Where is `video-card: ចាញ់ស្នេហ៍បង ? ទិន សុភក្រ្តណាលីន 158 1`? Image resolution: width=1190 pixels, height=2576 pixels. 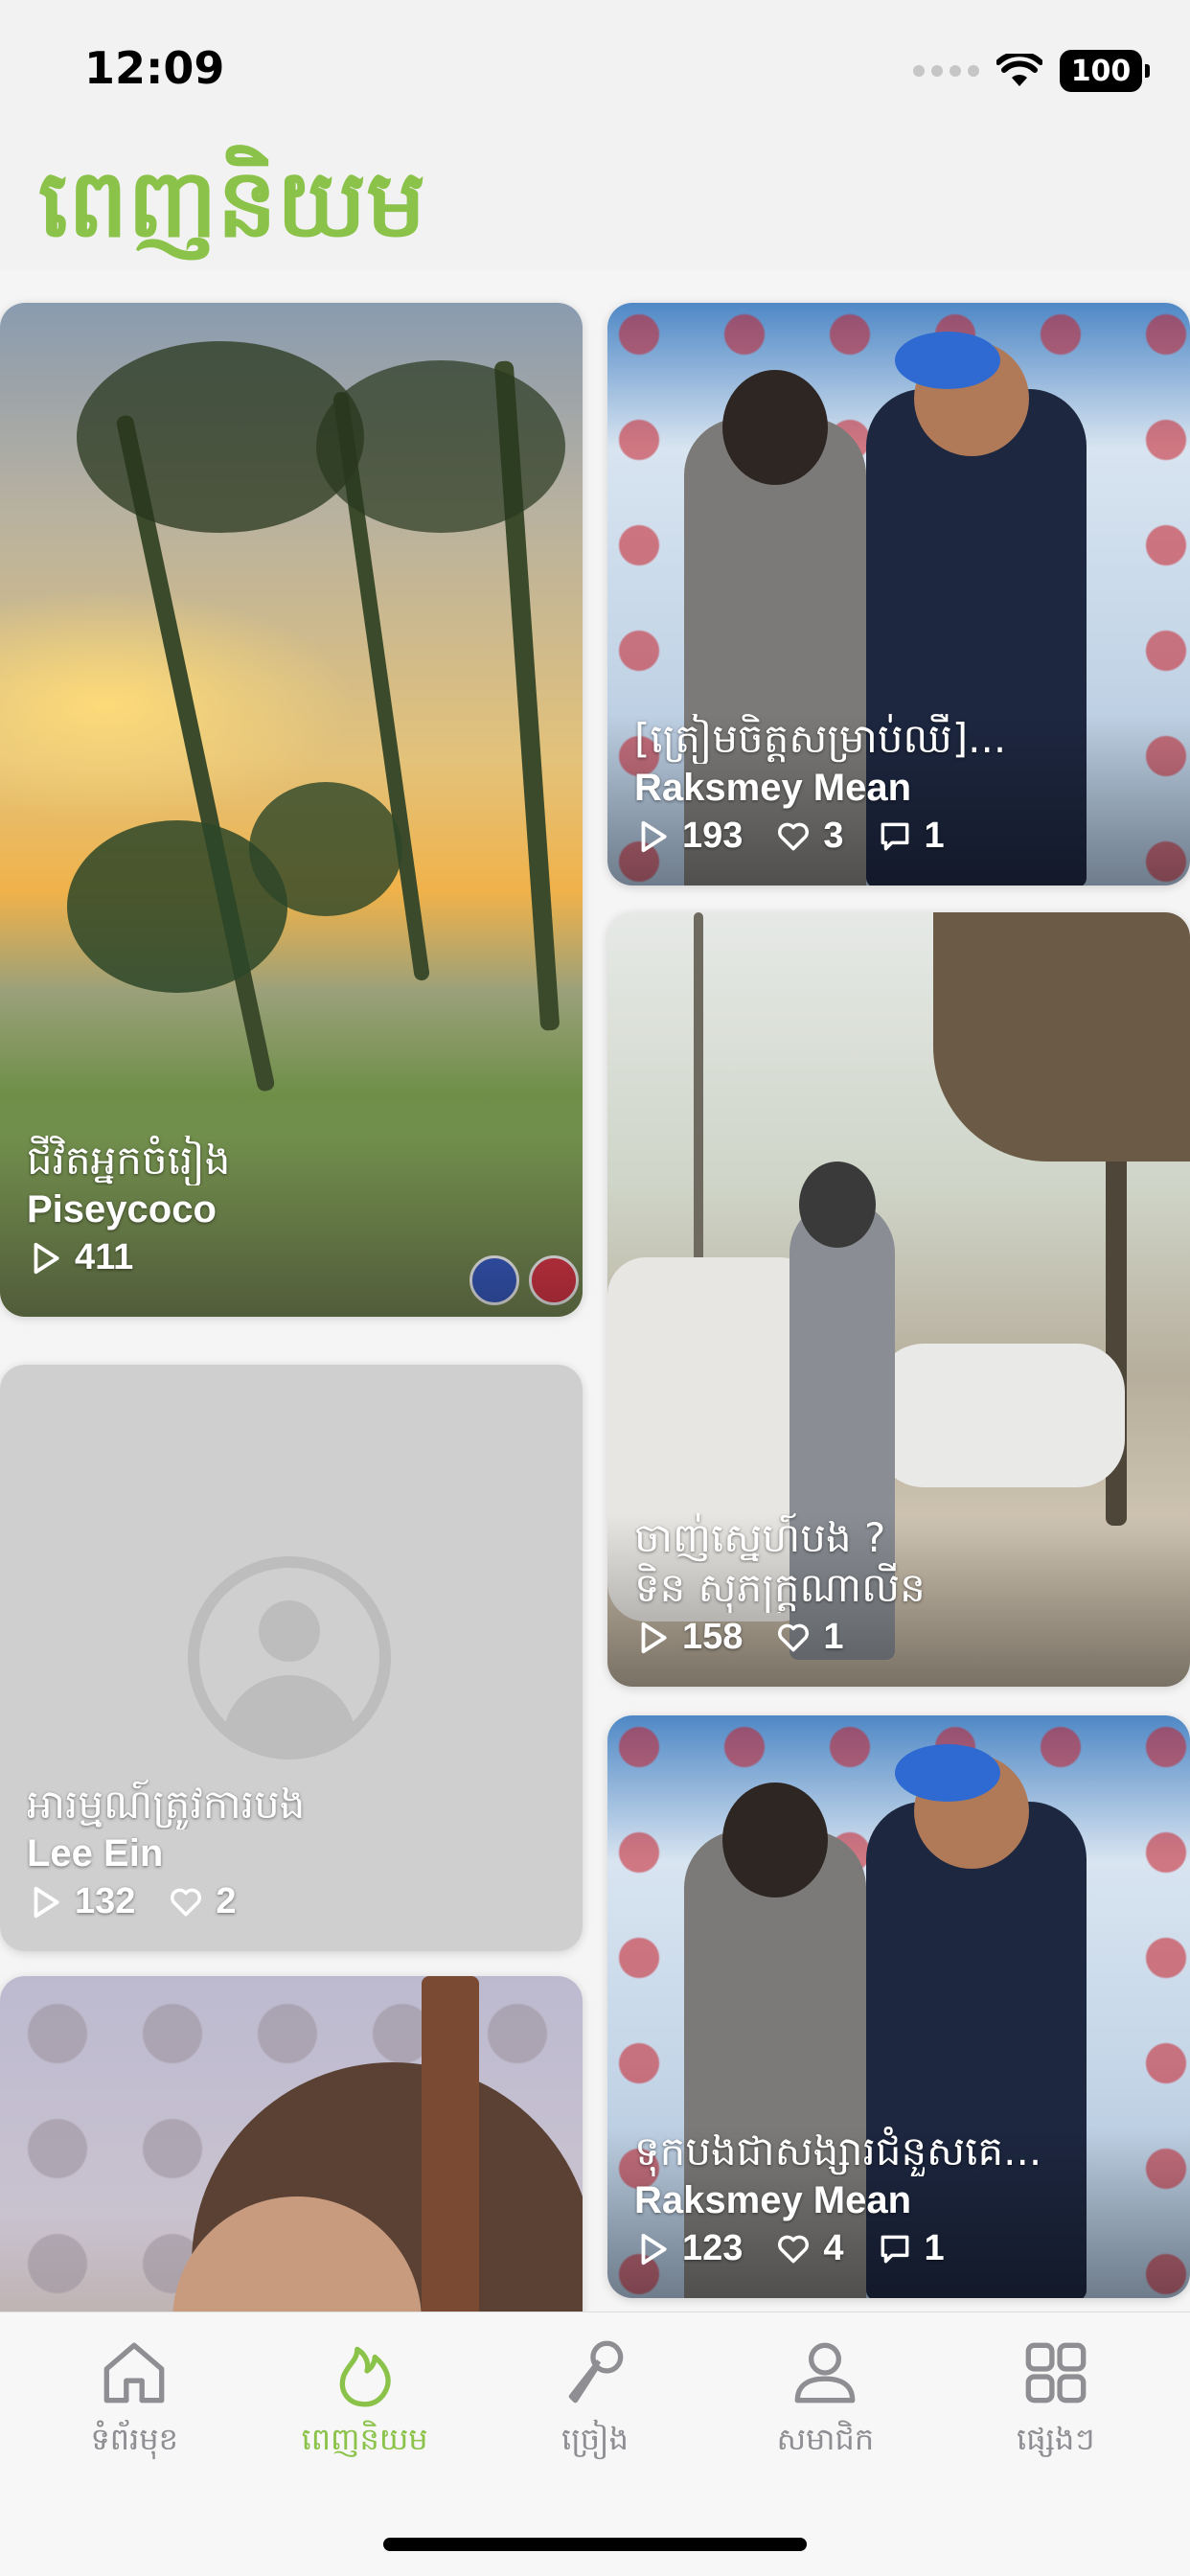
video-card: ចាញ់ស្នេហ៍បង ? ទិន សុភក្រ្តណាលីន 158 1 is located at coordinates (899, 1299).